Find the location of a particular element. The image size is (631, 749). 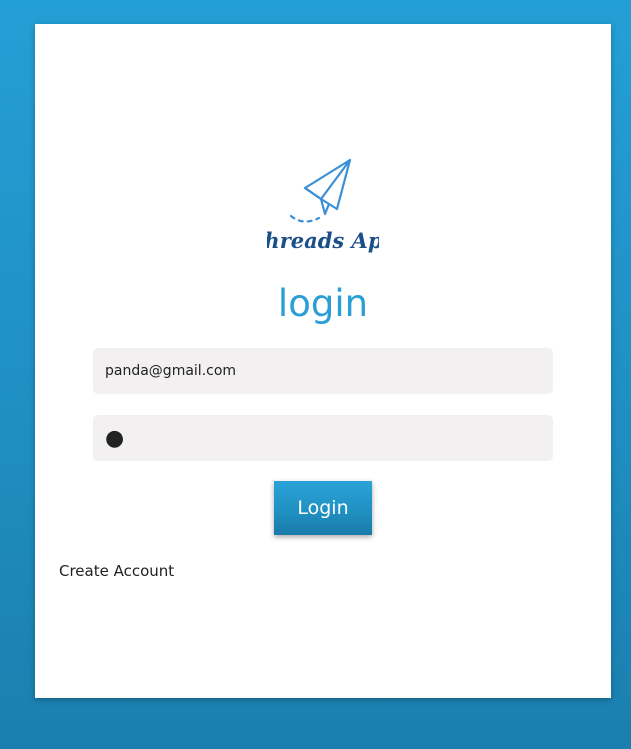

login-button: Login is located at coordinates (323, 508).